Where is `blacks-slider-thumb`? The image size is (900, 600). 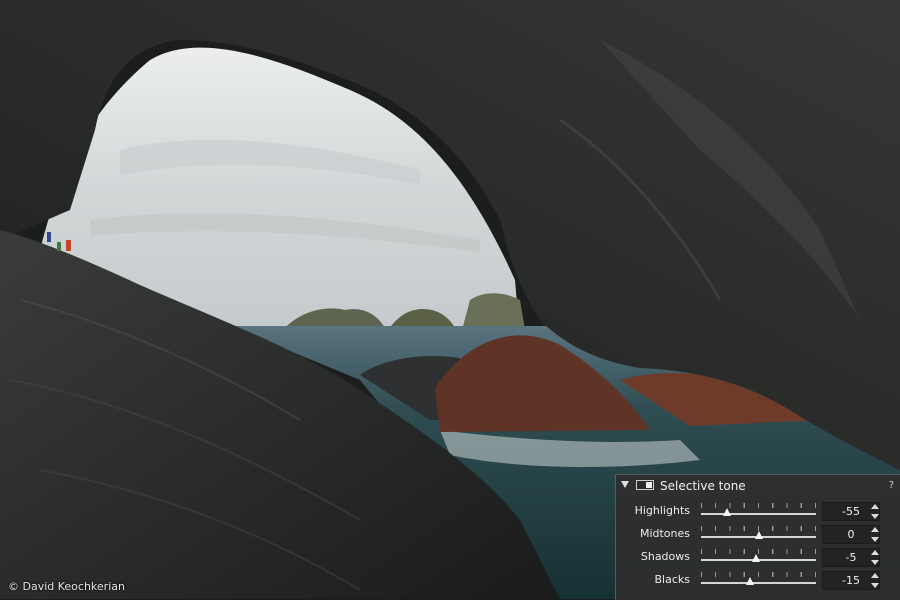
blacks-slider-thumb is located at coordinates (749, 581).